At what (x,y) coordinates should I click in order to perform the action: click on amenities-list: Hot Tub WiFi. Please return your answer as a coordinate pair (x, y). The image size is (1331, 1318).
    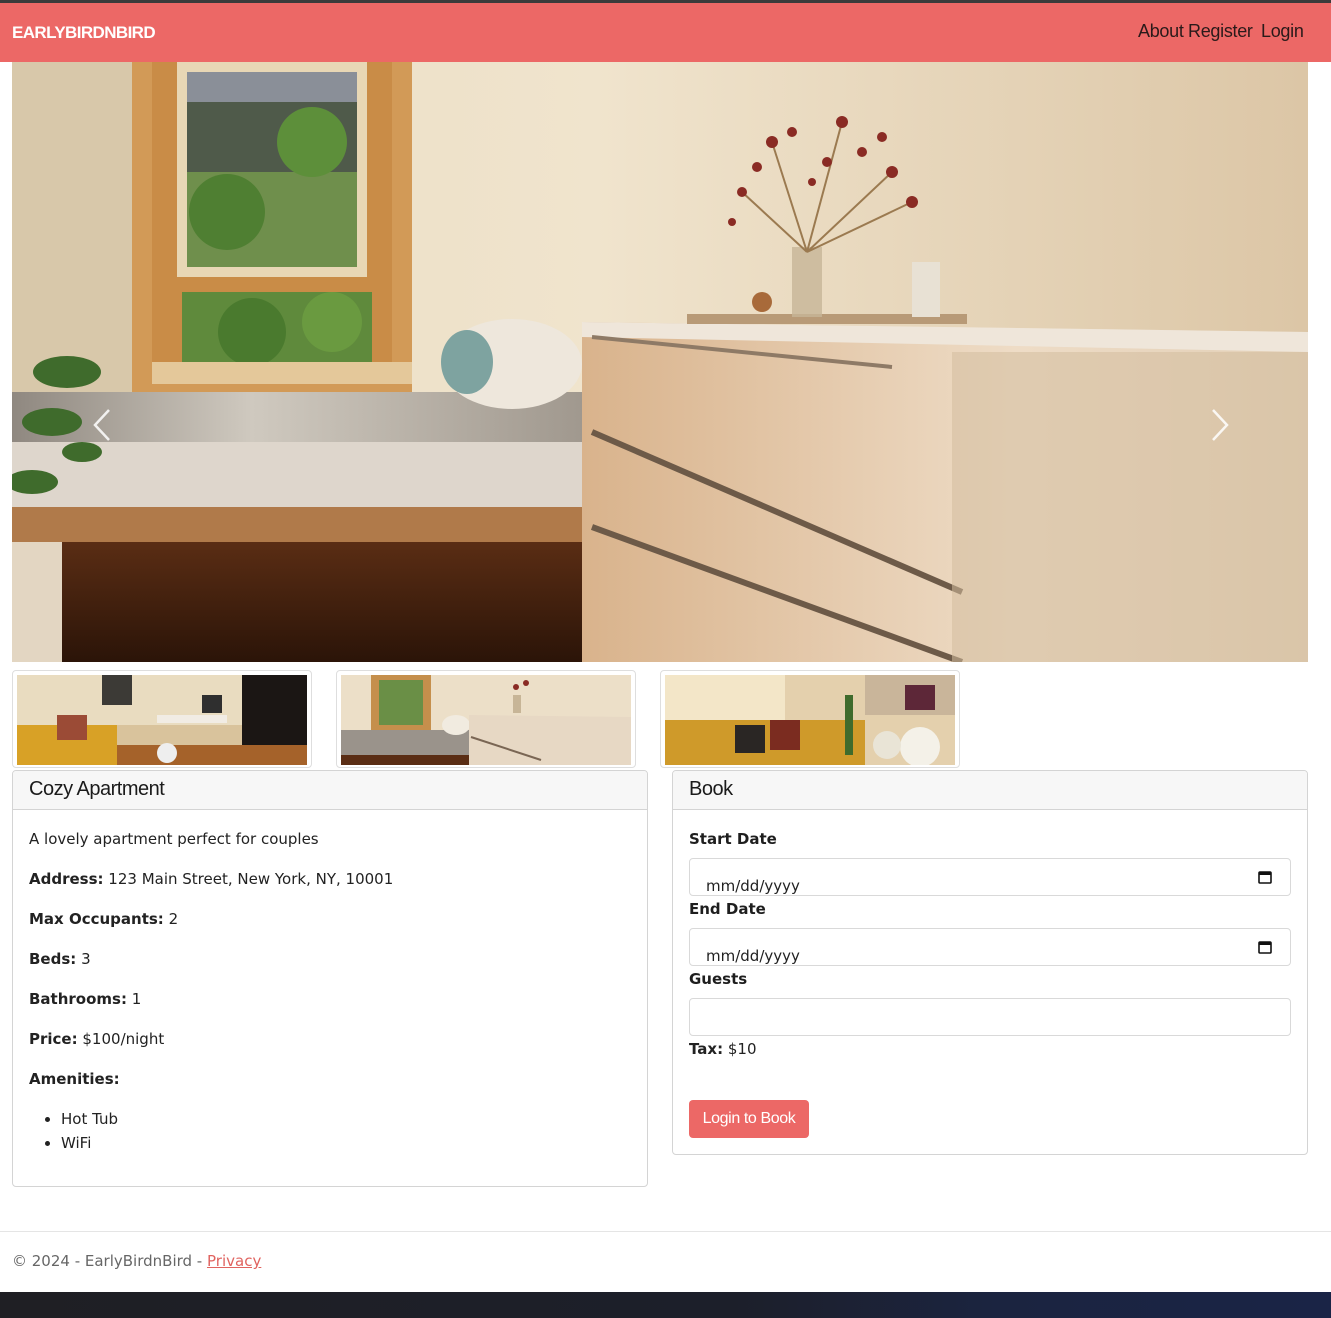
    Looking at the image, I should click on (81, 1133).